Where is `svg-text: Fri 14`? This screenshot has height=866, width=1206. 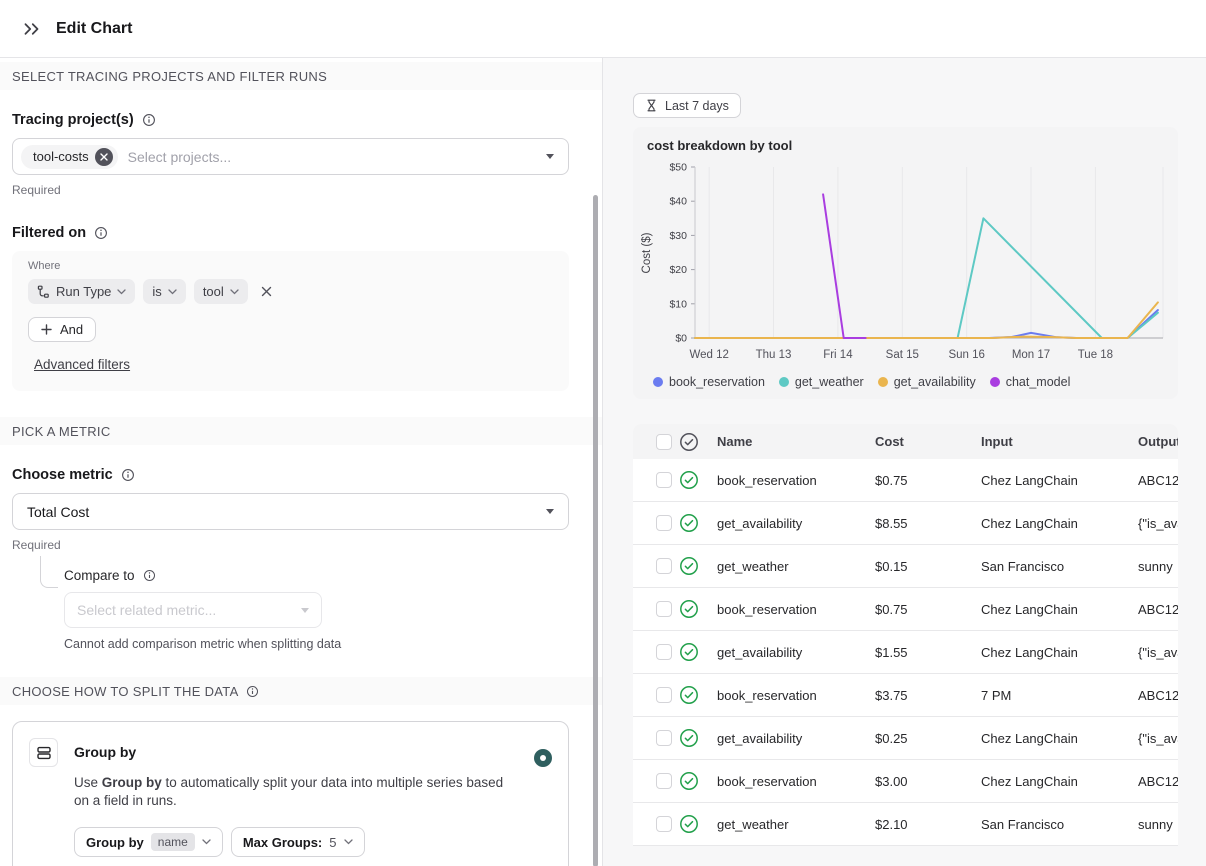
svg-text: Fri 14 is located at coordinates (838, 355).